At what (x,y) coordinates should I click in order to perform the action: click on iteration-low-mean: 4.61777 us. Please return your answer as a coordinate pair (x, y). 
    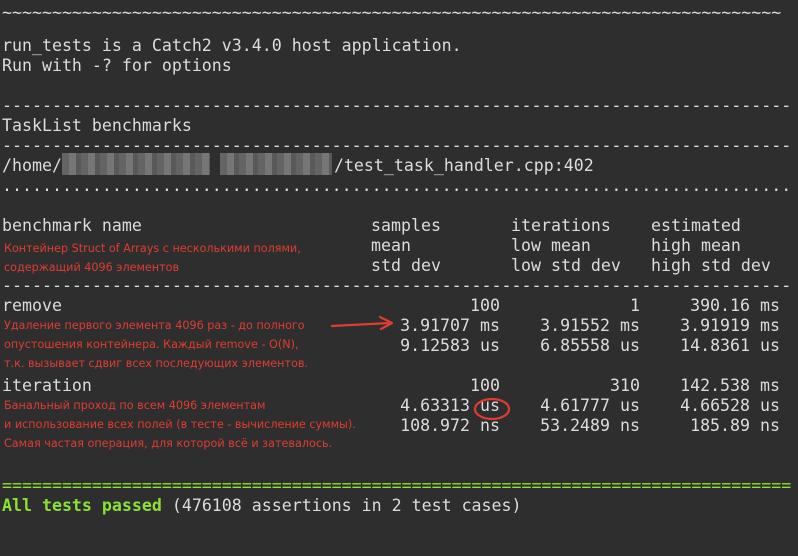
    Looking at the image, I should click on (590, 405).